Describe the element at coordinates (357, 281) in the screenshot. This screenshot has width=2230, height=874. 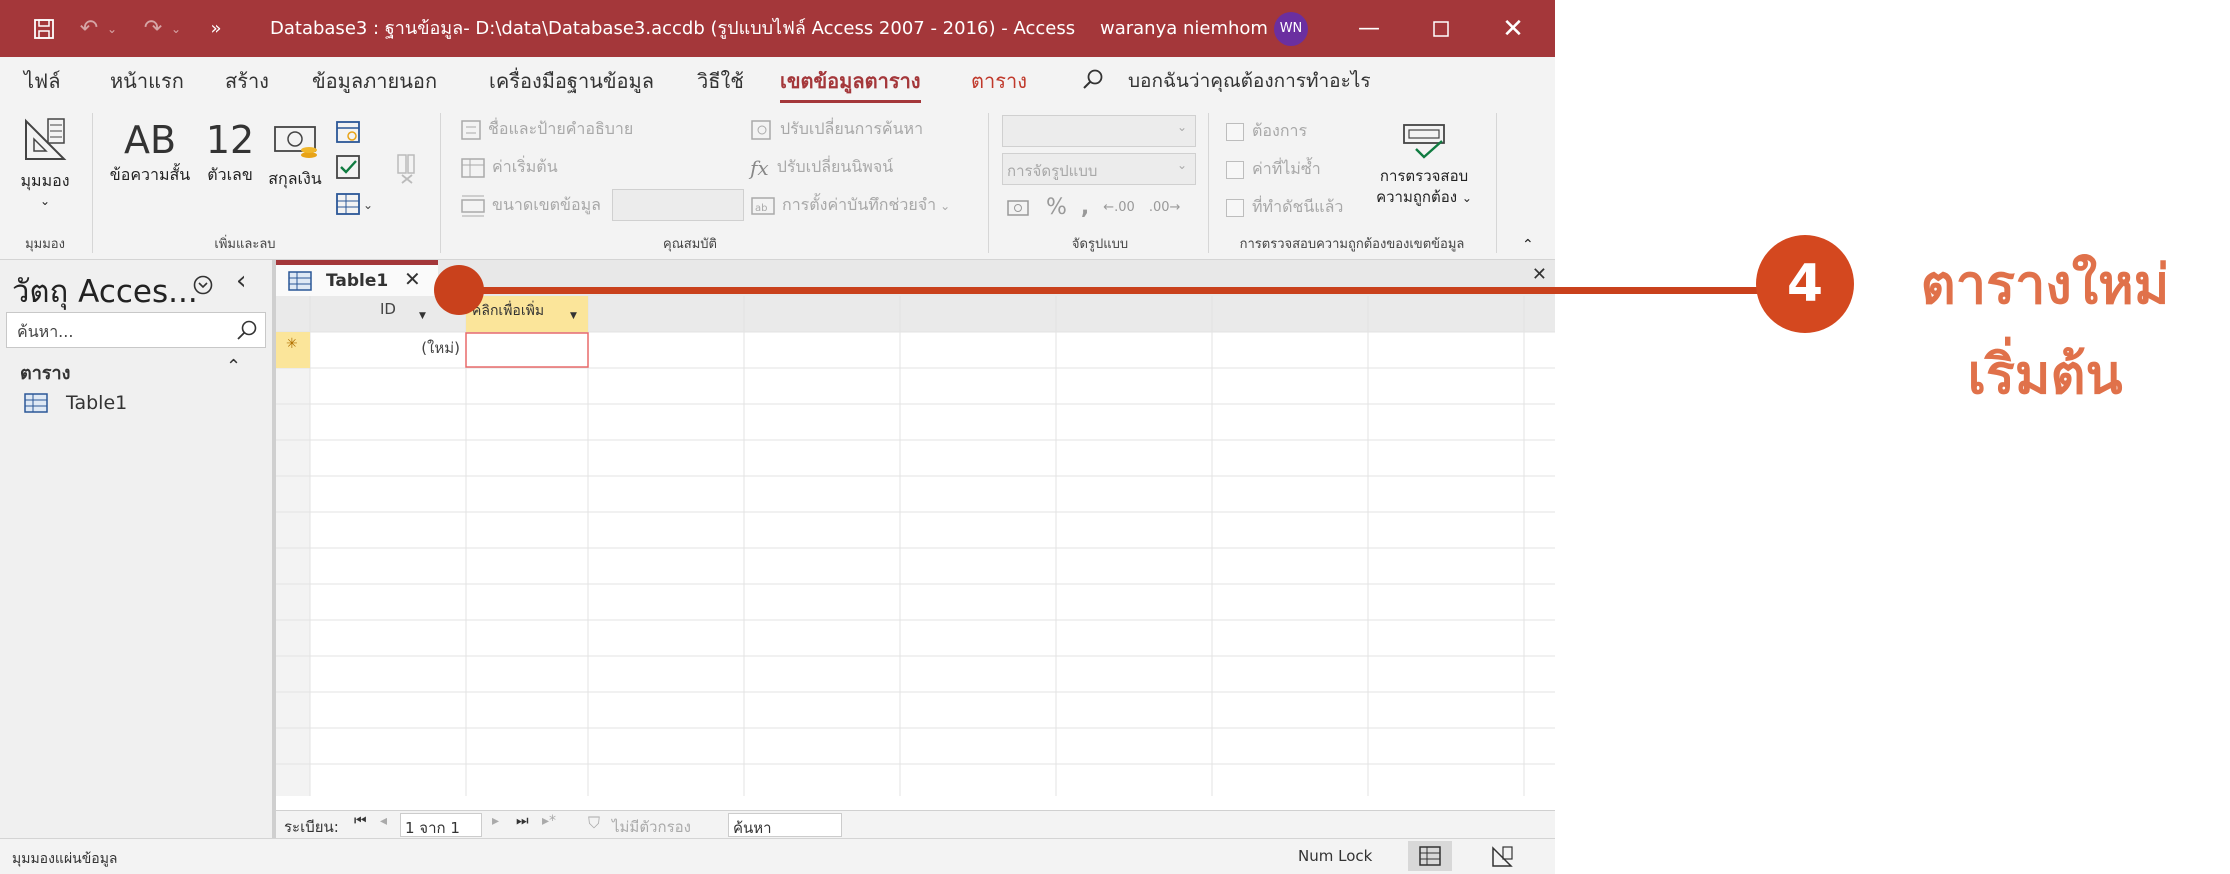
I see `document-tab-label: Table1` at that location.